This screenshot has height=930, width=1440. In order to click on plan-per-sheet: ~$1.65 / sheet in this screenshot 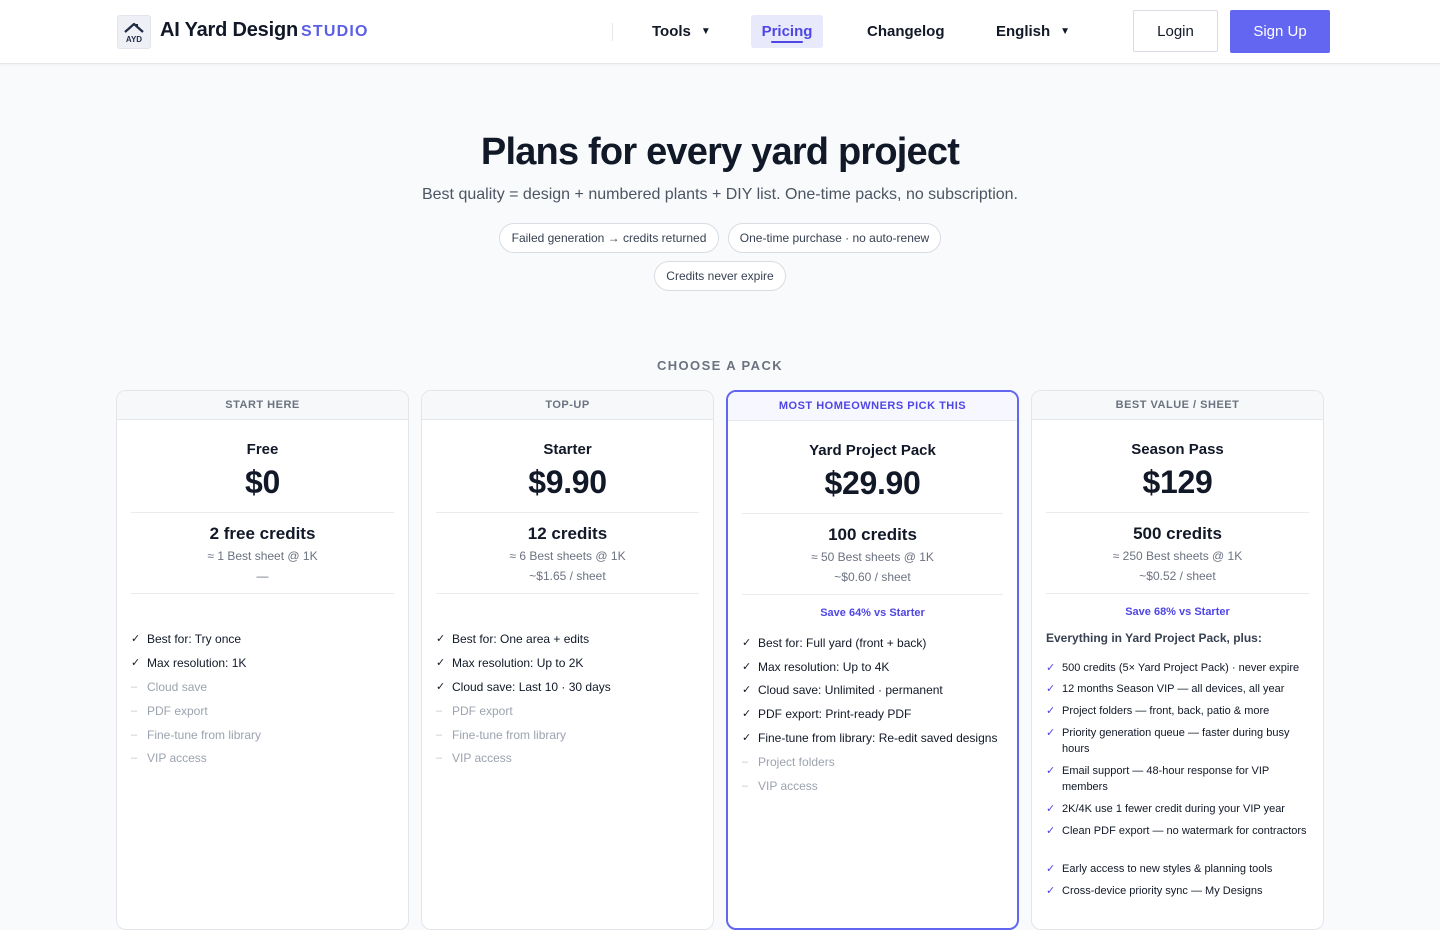, I will do `click(567, 576)`.